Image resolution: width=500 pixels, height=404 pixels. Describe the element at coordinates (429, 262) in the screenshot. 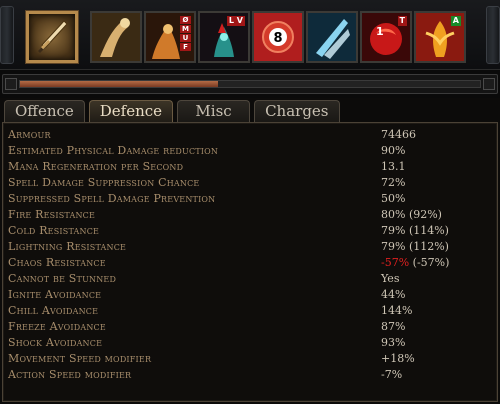

I see `max-value: (-57%)` at that location.